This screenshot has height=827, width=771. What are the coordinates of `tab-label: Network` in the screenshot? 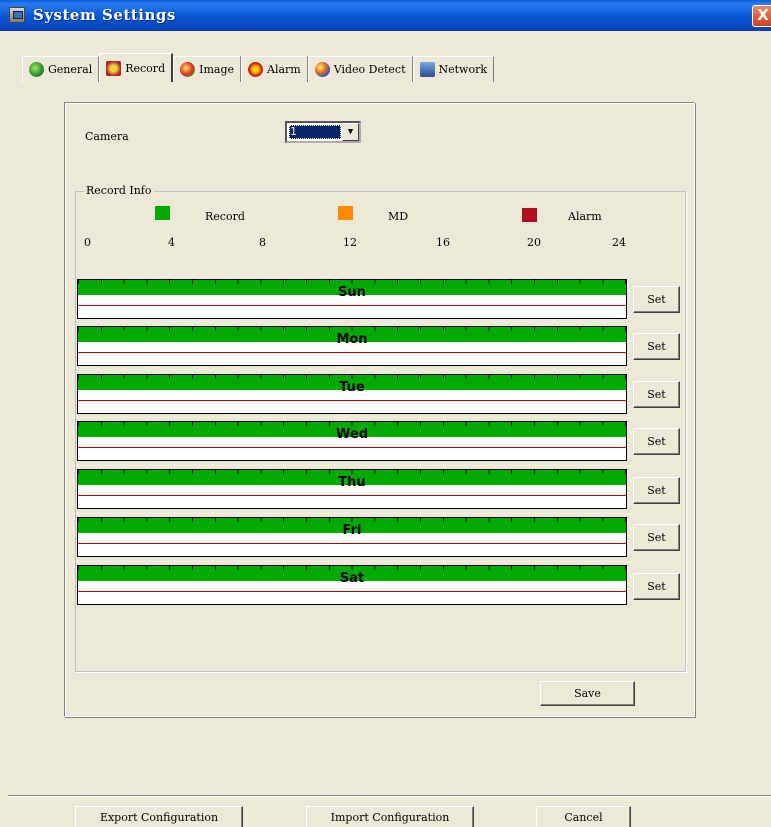 It's located at (463, 69).